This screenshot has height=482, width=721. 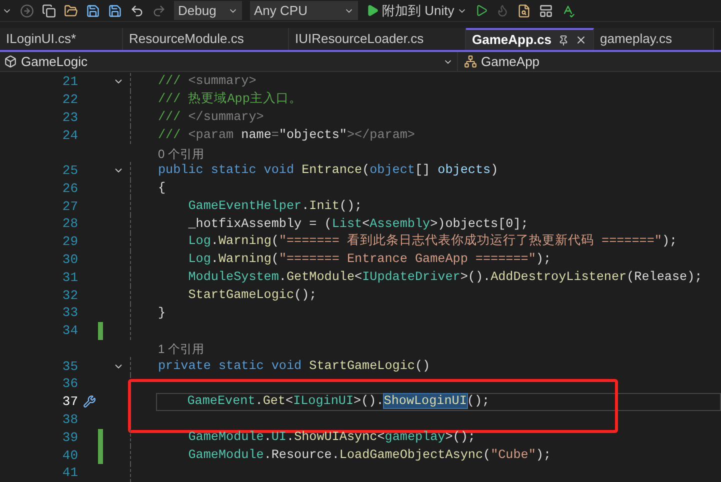 What do you see at coordinates (338, 401) in the screenshot?
I see `code-line: GameEvent.Get<ILoginUI>().ShowLoginUI();` at bounding box center [338, 401].